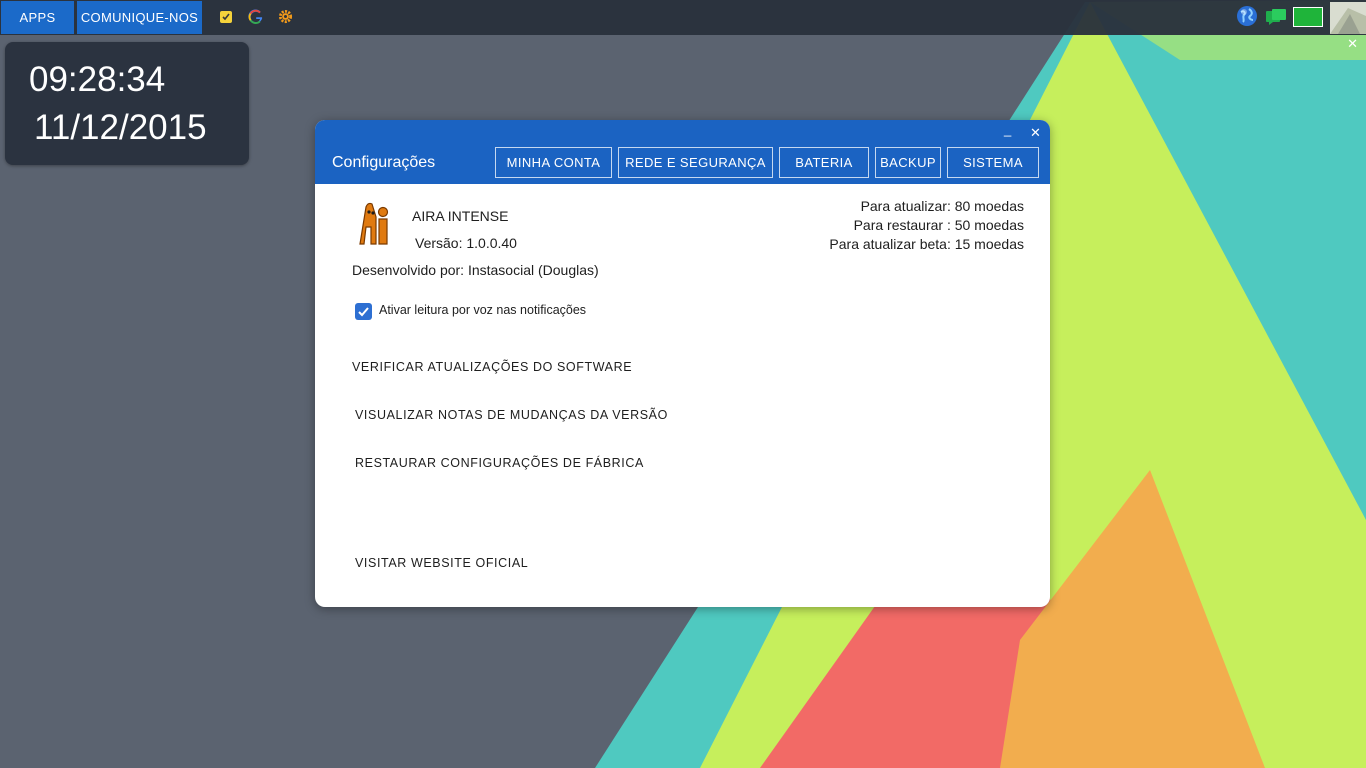 This screenshot has height=768, width=1366. Describe the element at coordinates (374, 223) in the screenshot. I see `app-logo-icon` at that location.